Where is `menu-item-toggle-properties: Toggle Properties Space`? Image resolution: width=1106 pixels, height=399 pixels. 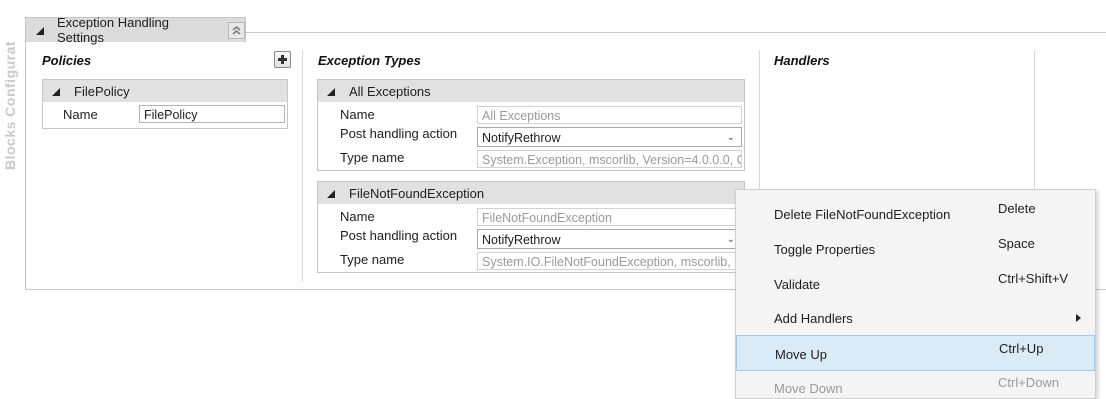
menu-item-toggle-properties: Toggle Properties Space is located at coordinates (915, 249).